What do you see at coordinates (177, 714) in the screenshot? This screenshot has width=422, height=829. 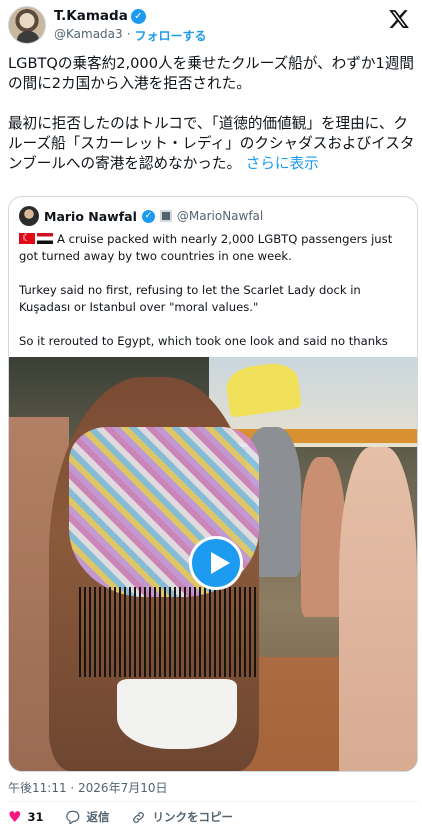 I see `video-brief` at bounding box center [177, 714].